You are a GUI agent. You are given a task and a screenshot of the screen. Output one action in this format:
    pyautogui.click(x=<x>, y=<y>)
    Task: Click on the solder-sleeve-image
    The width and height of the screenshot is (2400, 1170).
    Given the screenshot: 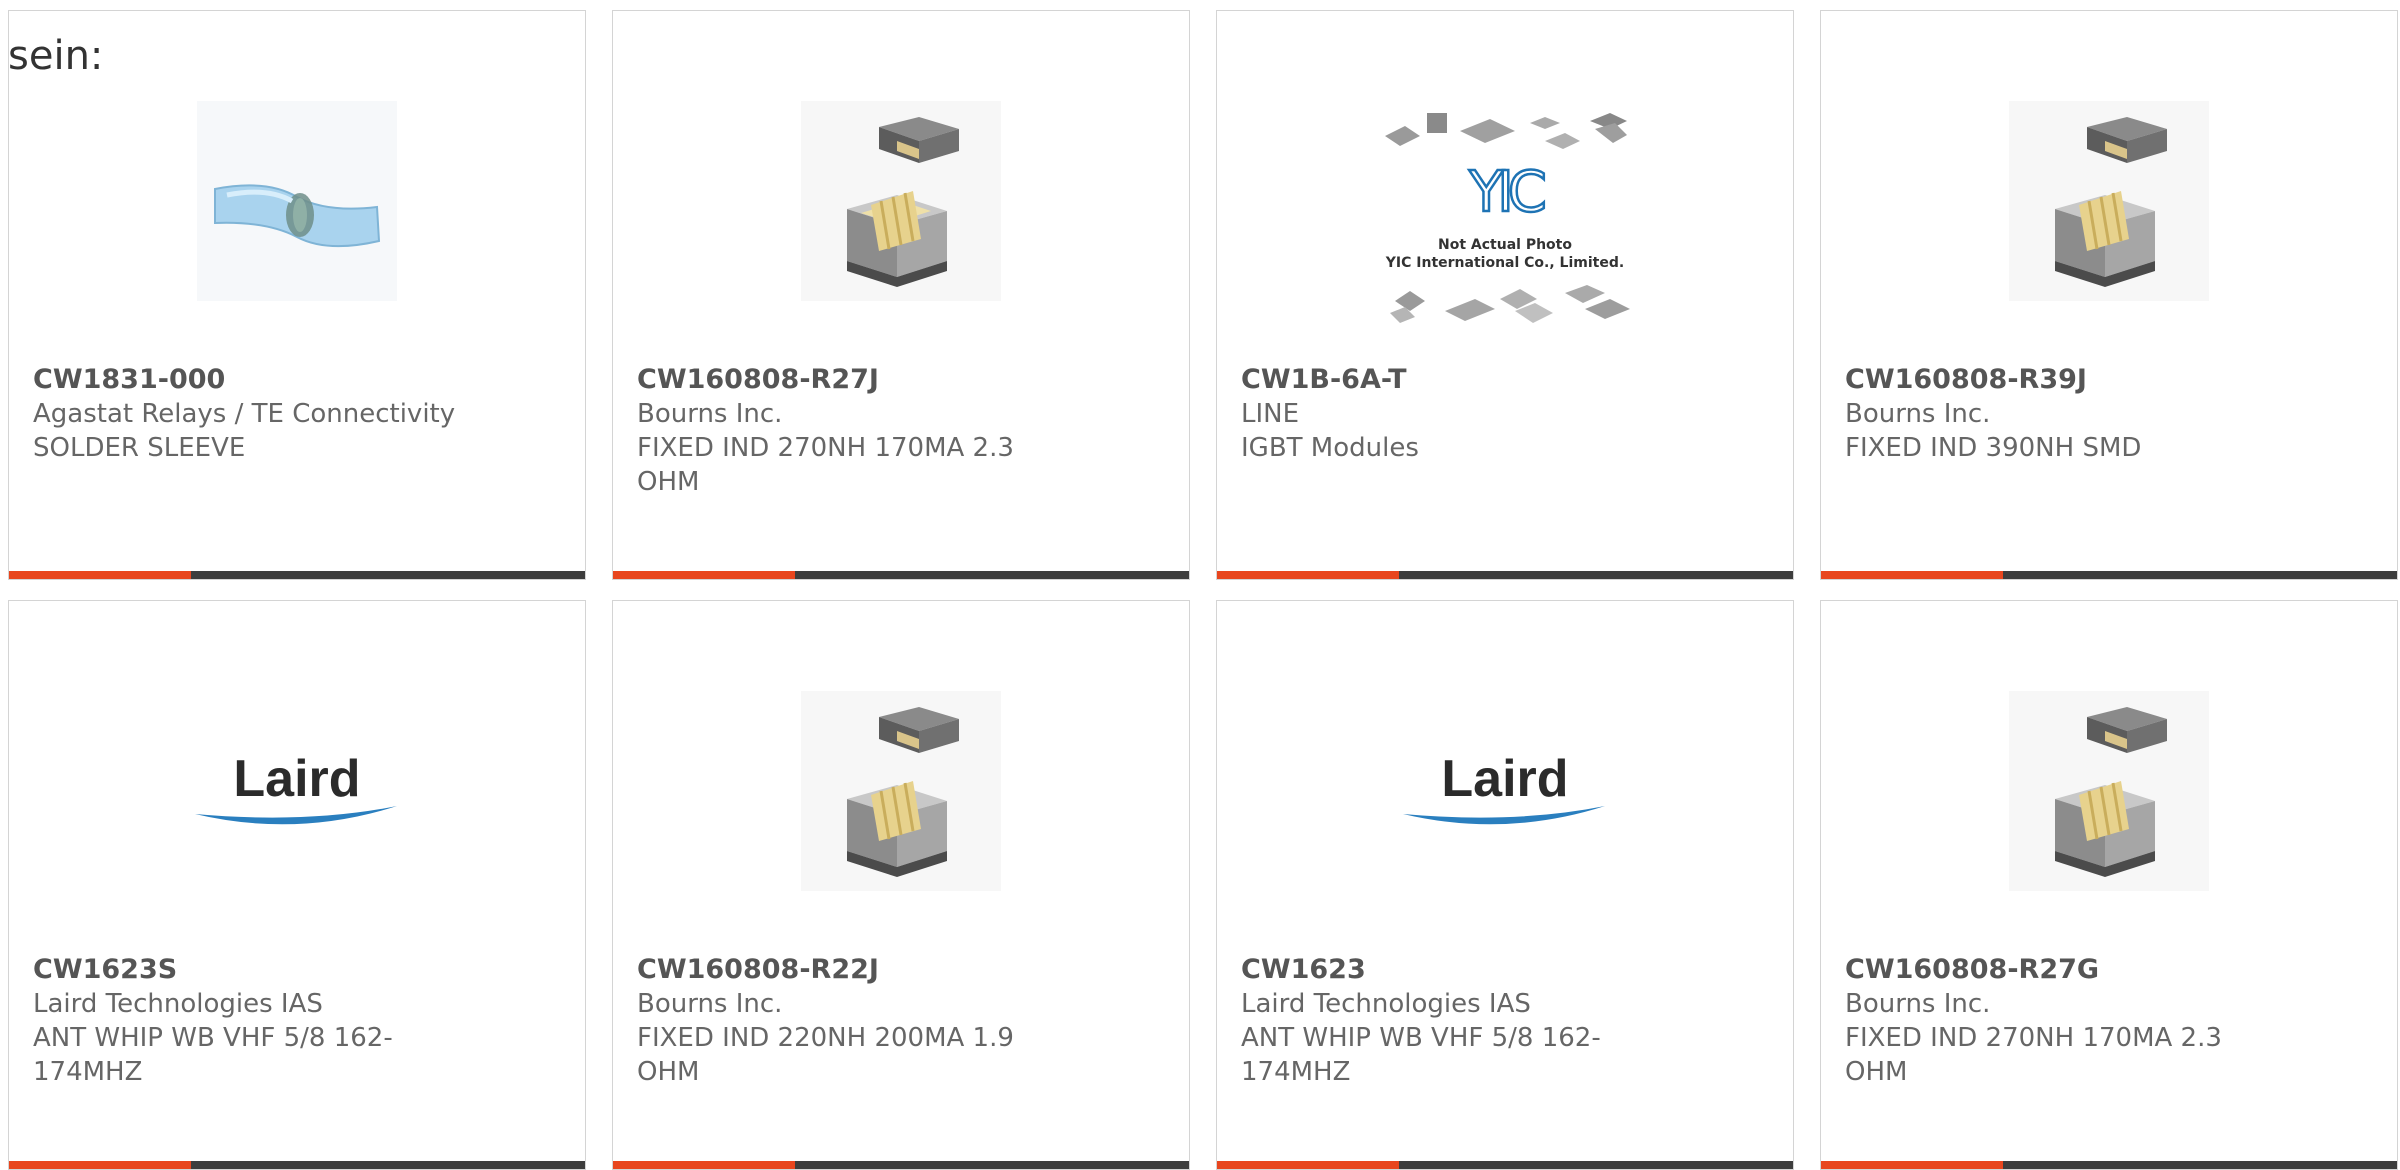 What is the action you would take?
    pyautogui.click(x=297, y=201)
    